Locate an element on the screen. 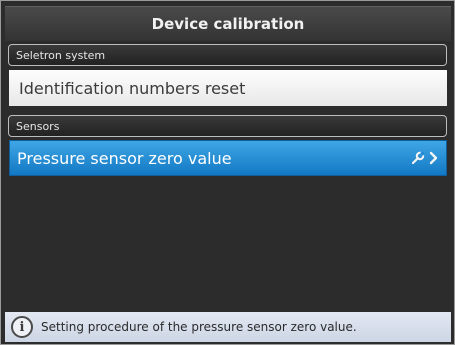 The width and height of the screenshot is (455, 345). page-title: Device calibration is located at coordinates (228, 24).